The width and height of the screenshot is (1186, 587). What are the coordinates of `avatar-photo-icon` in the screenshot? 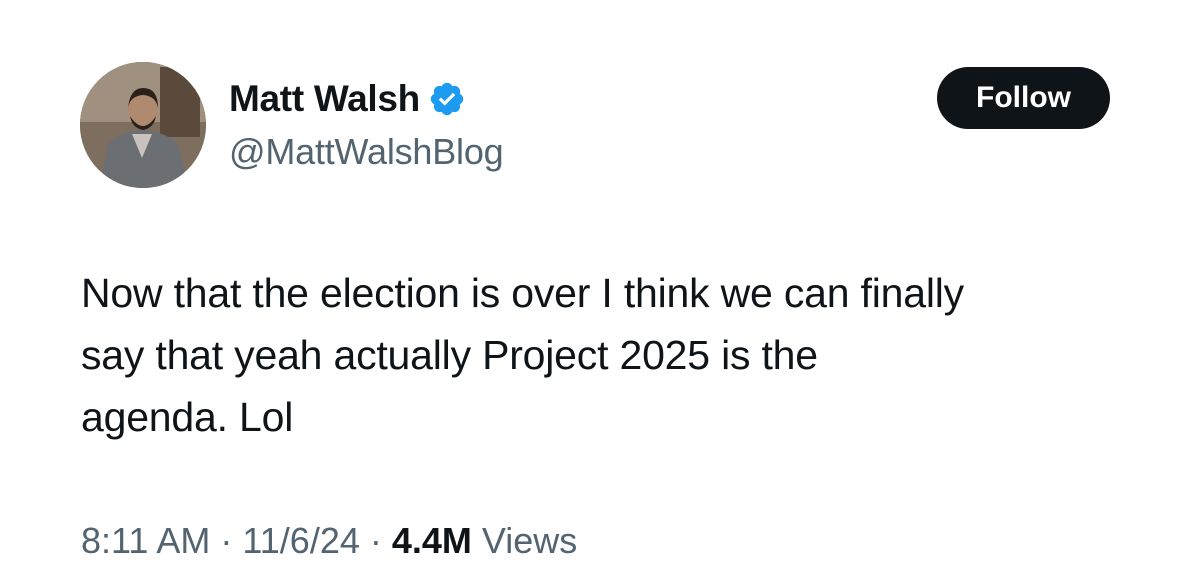 It's located at (143, 125).